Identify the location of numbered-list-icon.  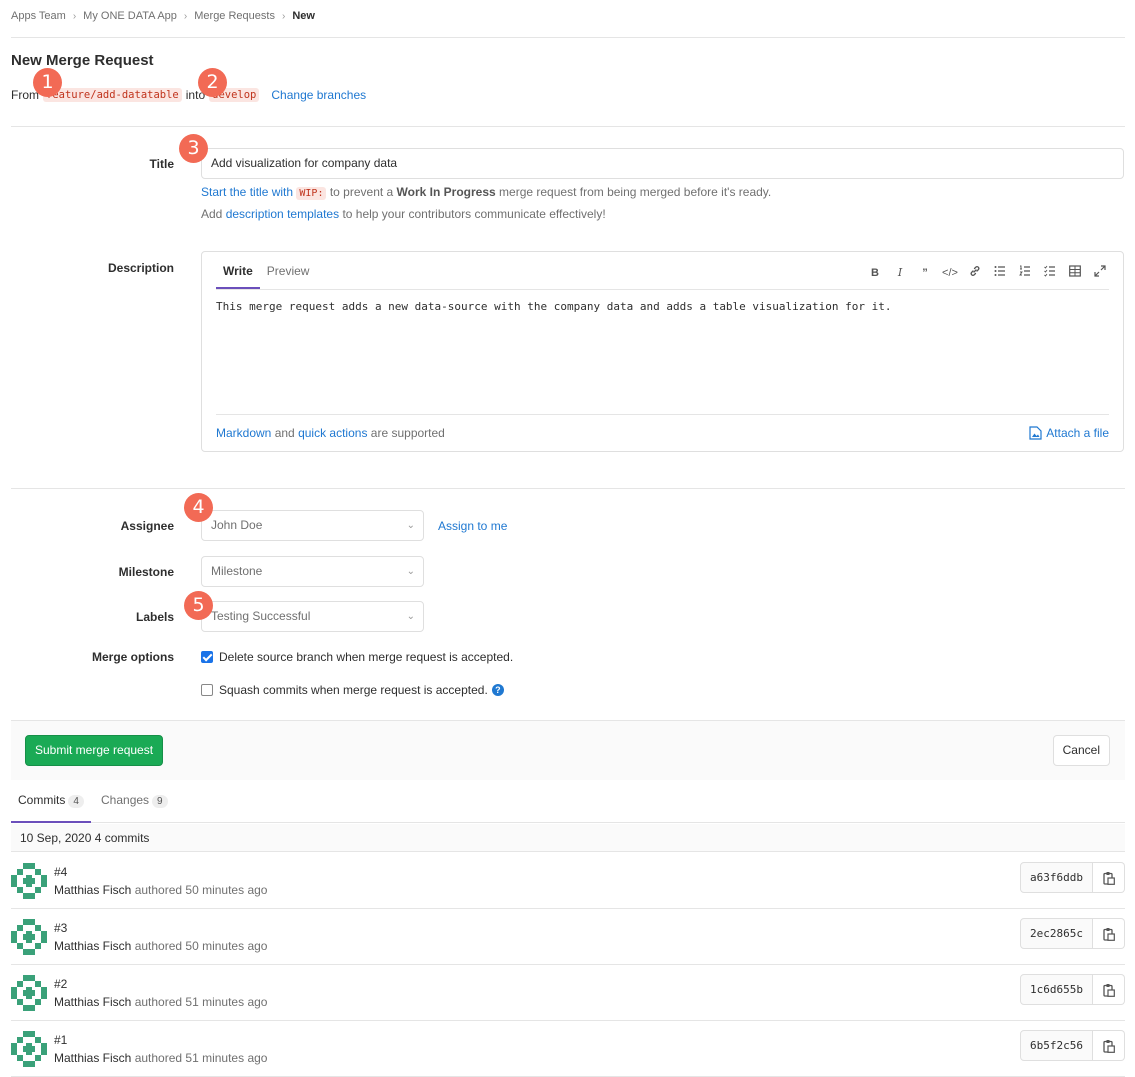
(1025, 273).